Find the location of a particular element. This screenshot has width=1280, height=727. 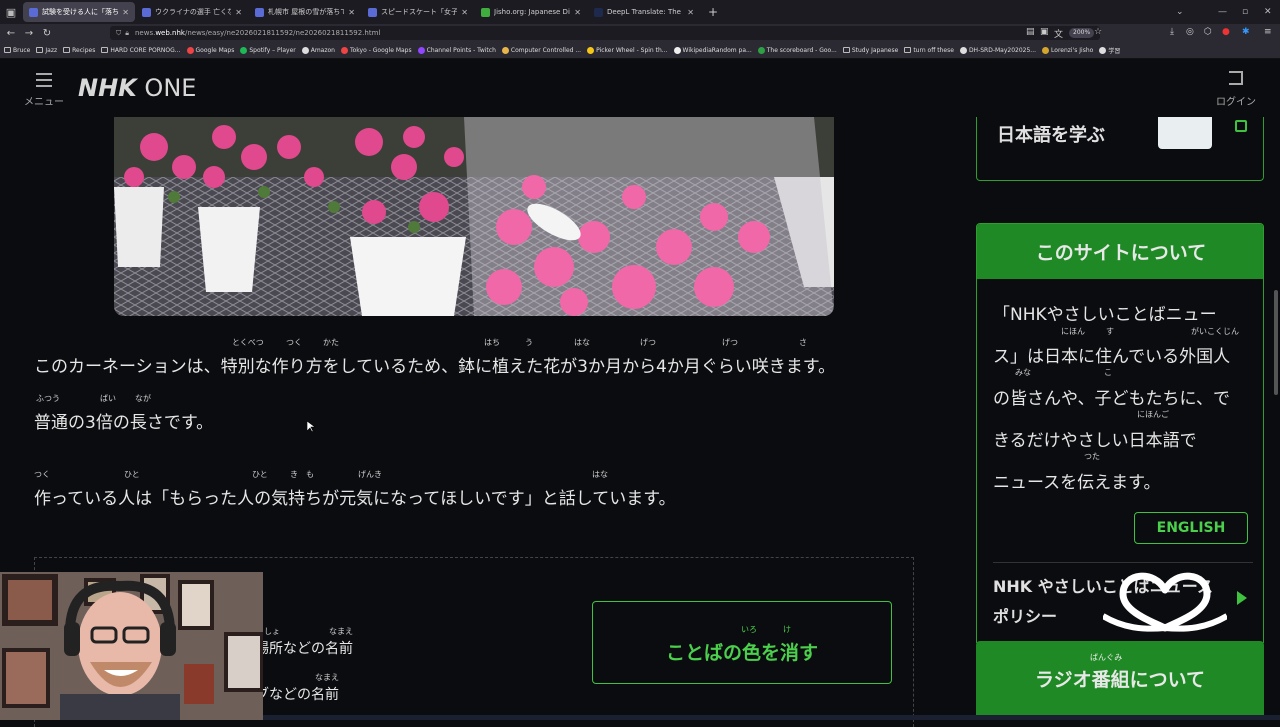

bookmark-item: 学習 is located at coordinates (1109, 50).